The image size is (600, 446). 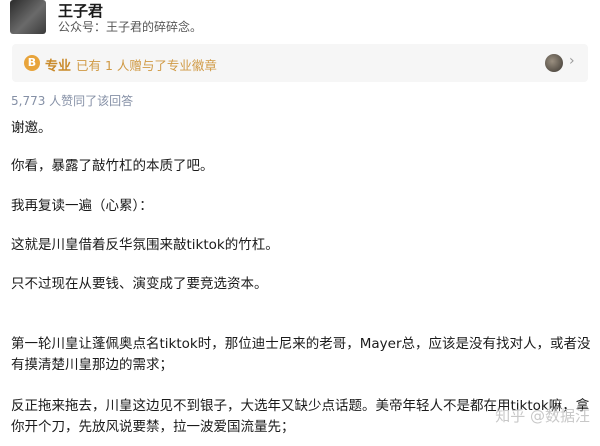 I want to click on author-bio: 公众号：王子君的碎碎念。, so click(x=130, y=27).